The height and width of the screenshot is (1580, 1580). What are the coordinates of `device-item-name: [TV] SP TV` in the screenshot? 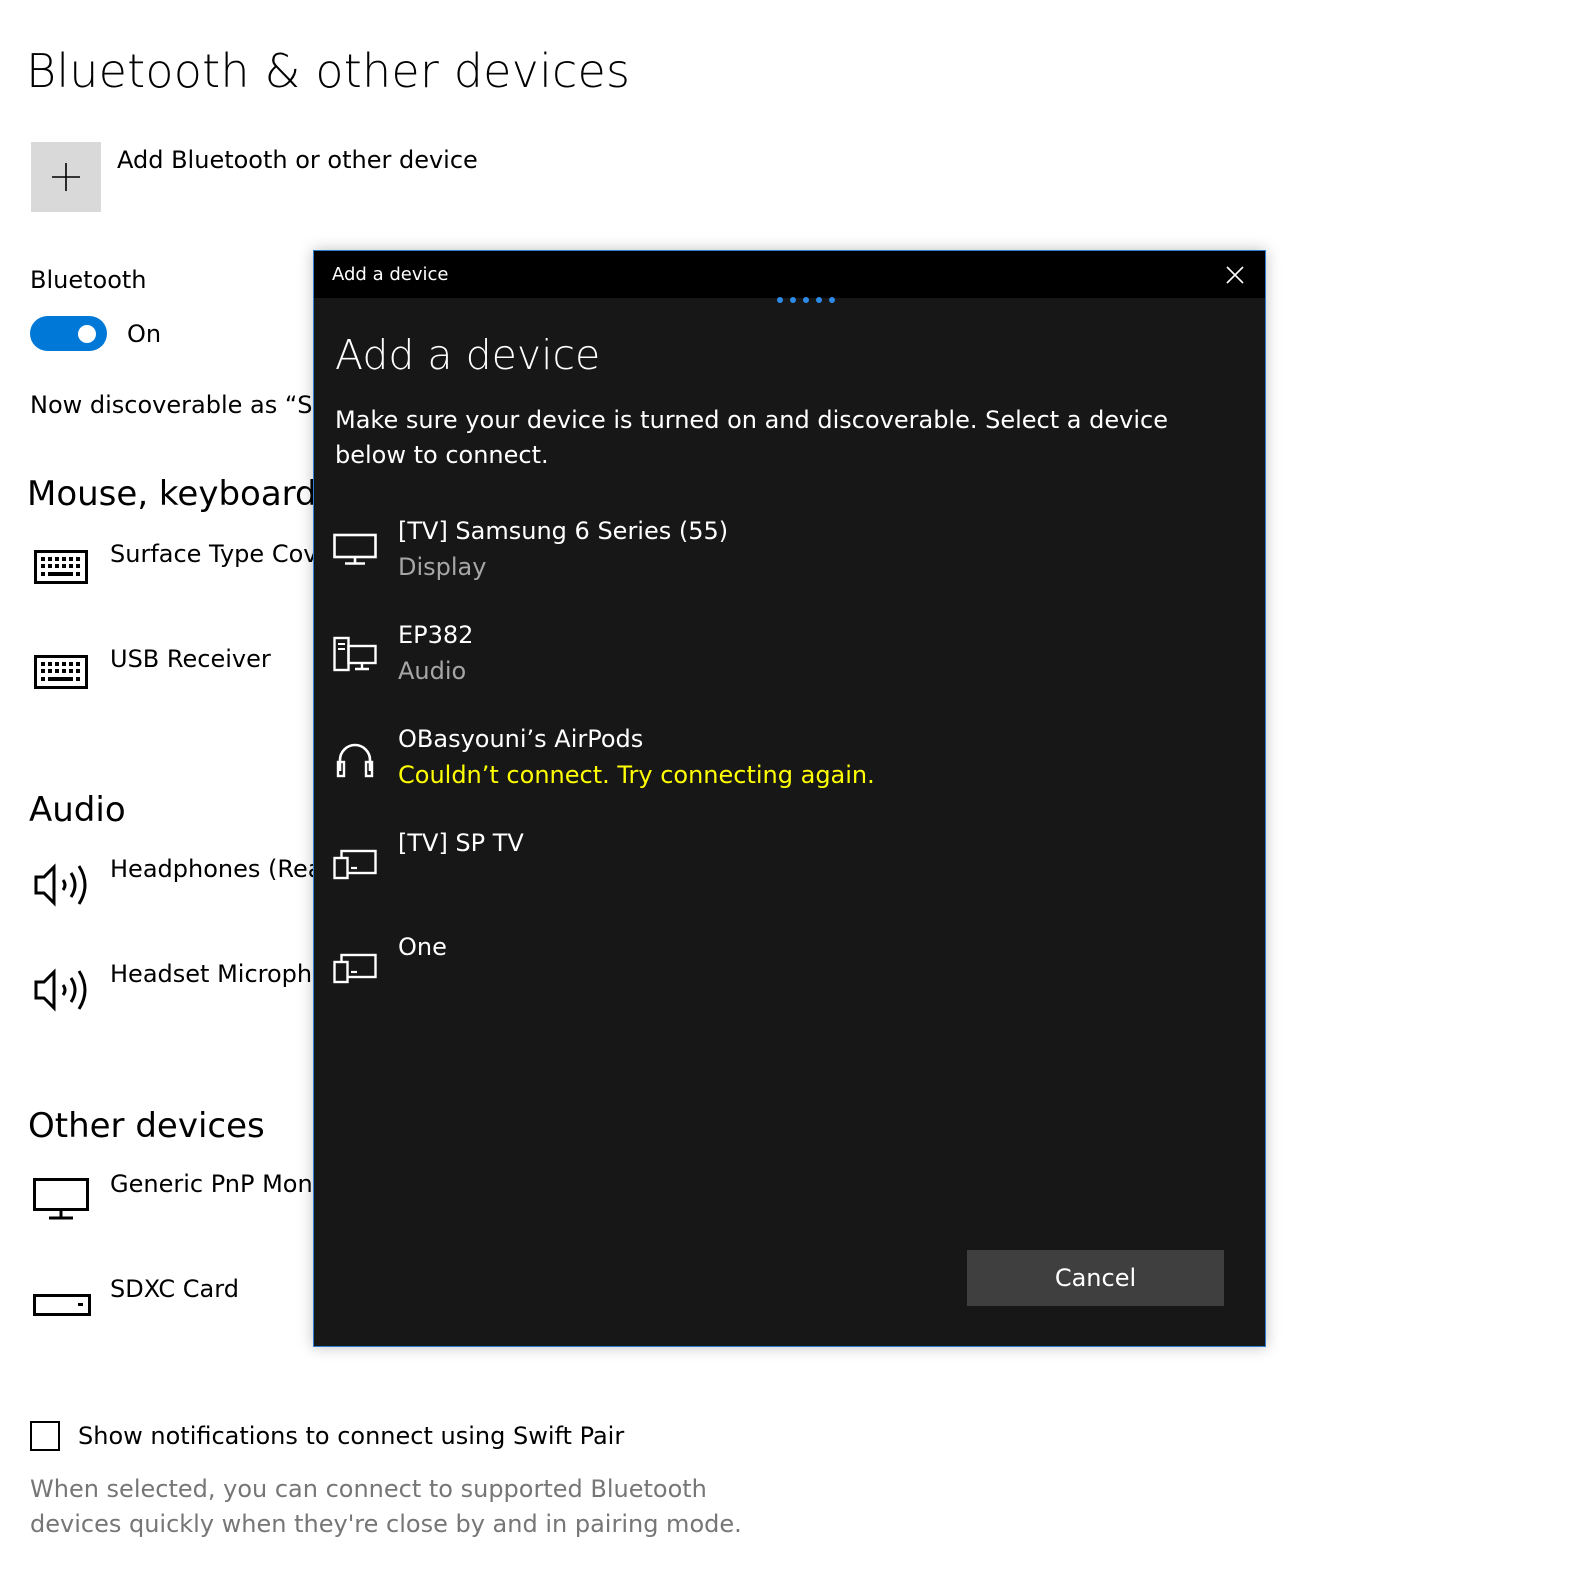 It's located at (461, 843).